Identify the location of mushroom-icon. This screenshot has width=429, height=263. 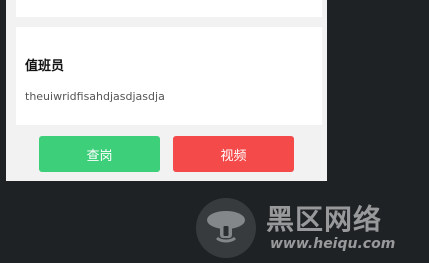
(226, 228).